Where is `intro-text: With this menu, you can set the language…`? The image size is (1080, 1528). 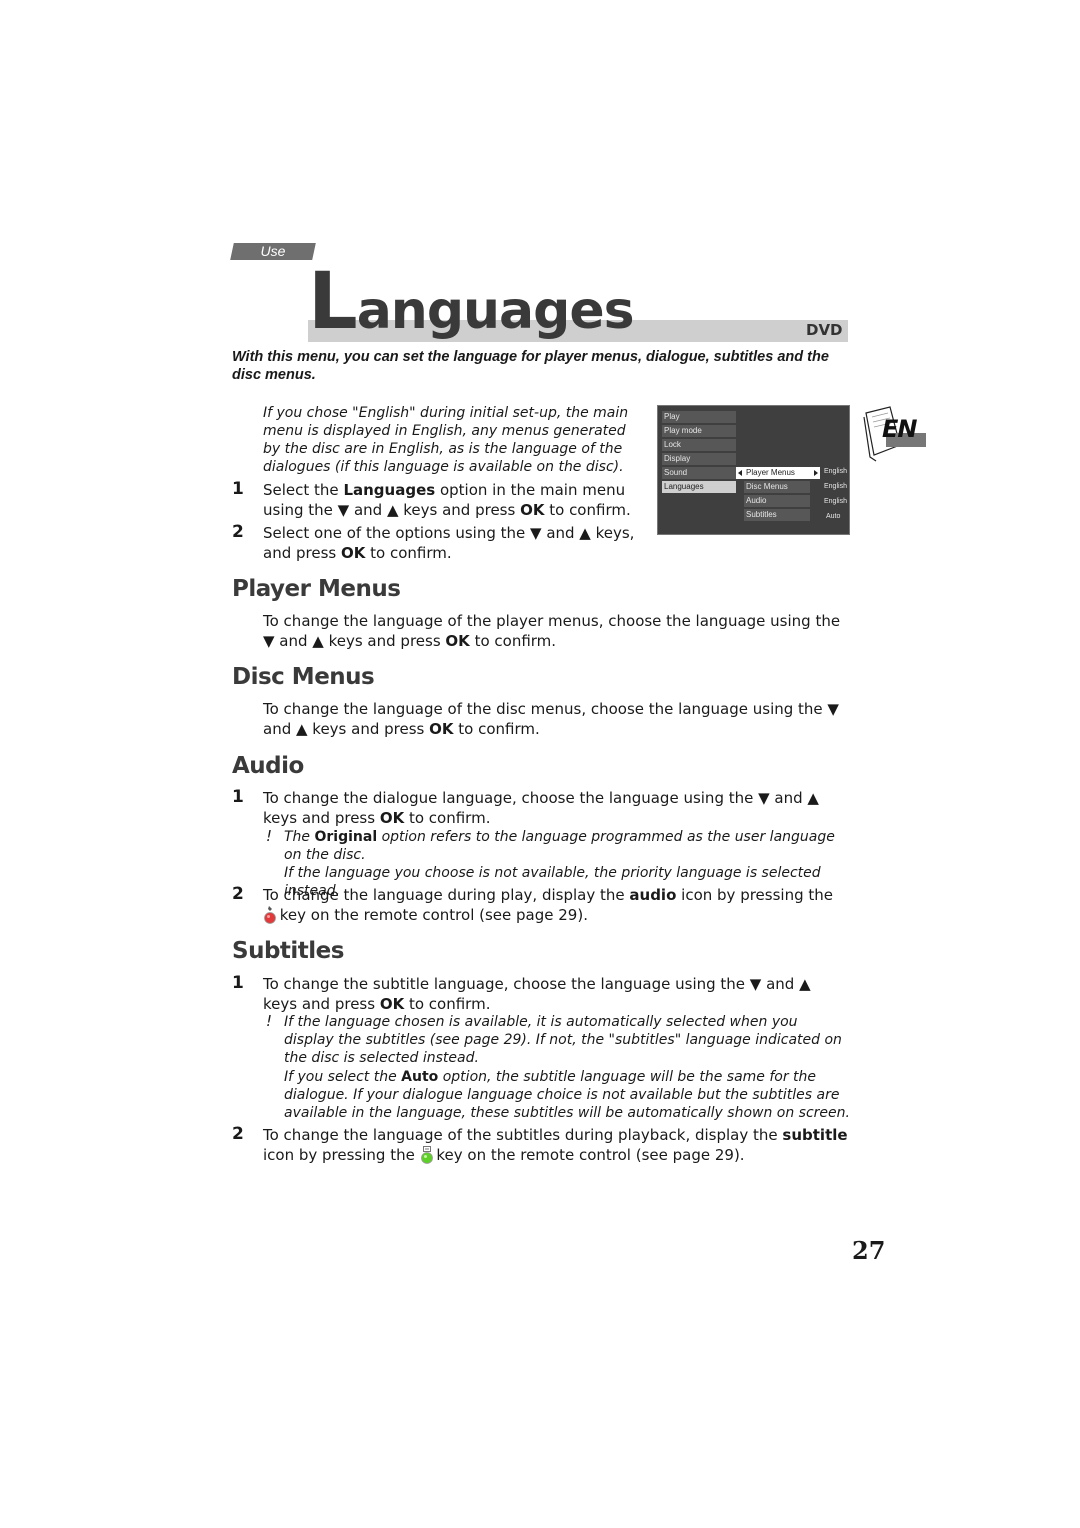
intro-text: With this menu, you can set the language… is located at coordinates (530, 366).